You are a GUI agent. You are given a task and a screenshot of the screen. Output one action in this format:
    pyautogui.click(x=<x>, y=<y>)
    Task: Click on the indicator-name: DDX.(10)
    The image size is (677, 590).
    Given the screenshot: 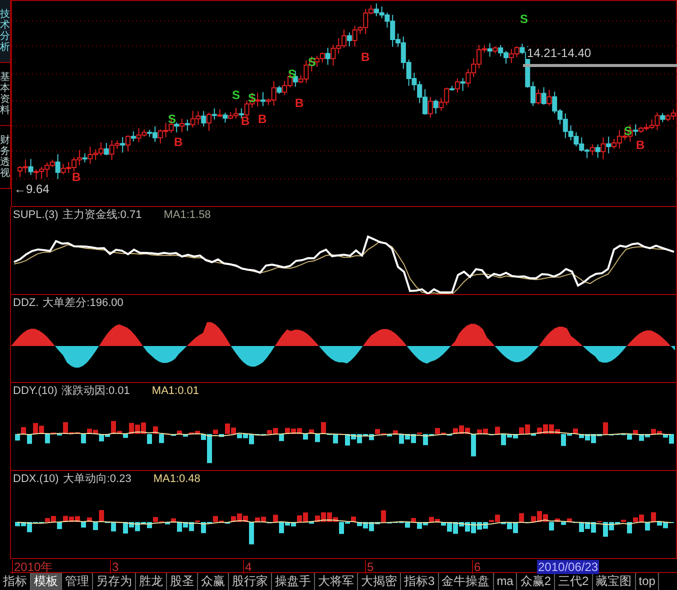 What is the action you would take?
    pyautogui.click(x=36, y=479)
    